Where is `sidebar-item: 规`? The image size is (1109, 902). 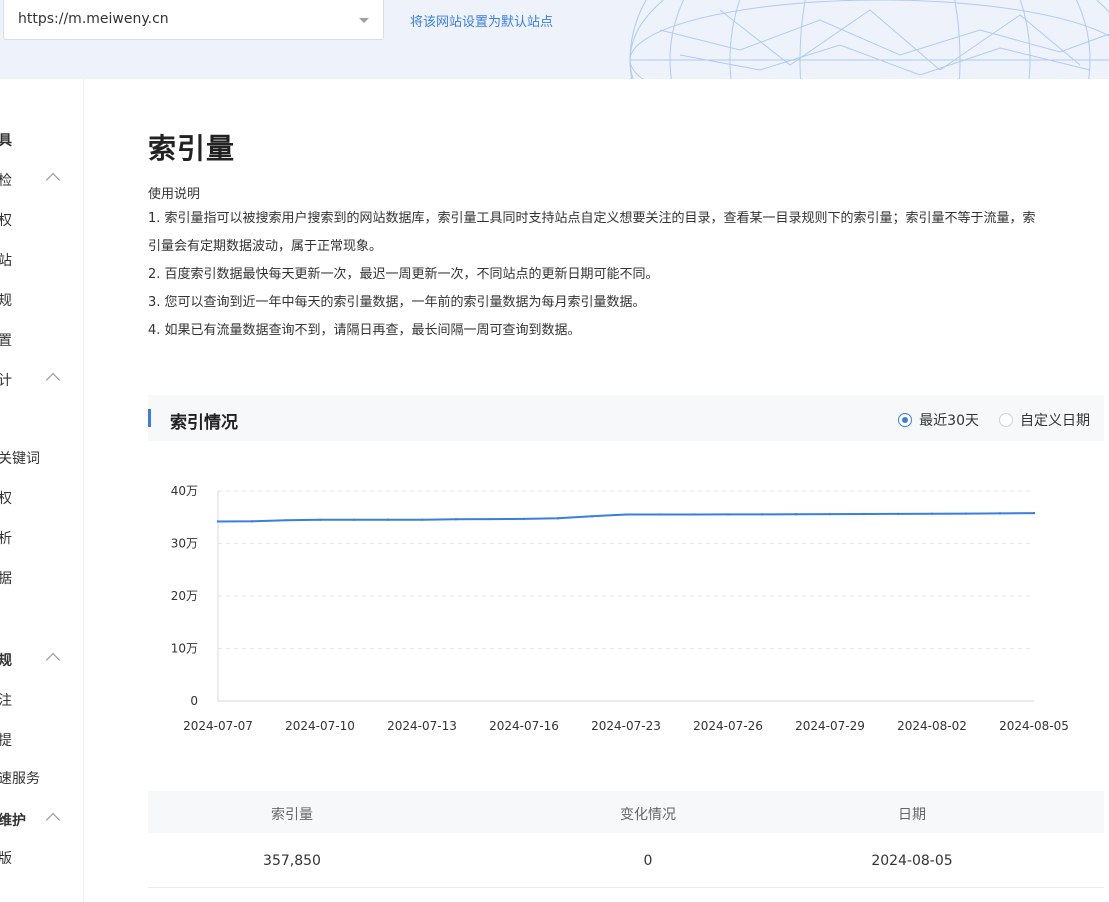
sidebar-item: 规 is located at coordinates (6, 300).